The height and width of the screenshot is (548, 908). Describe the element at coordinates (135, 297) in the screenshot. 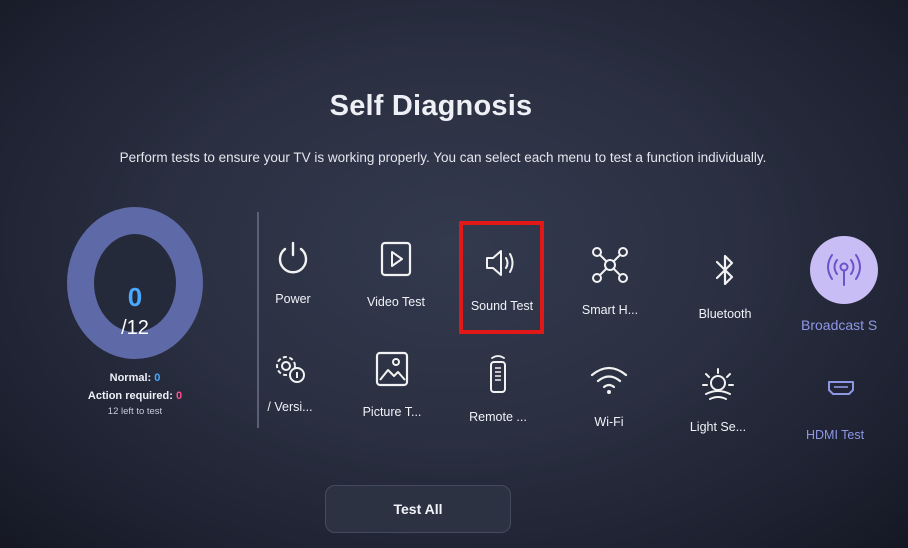

I see `completed-count: 0` at that location.